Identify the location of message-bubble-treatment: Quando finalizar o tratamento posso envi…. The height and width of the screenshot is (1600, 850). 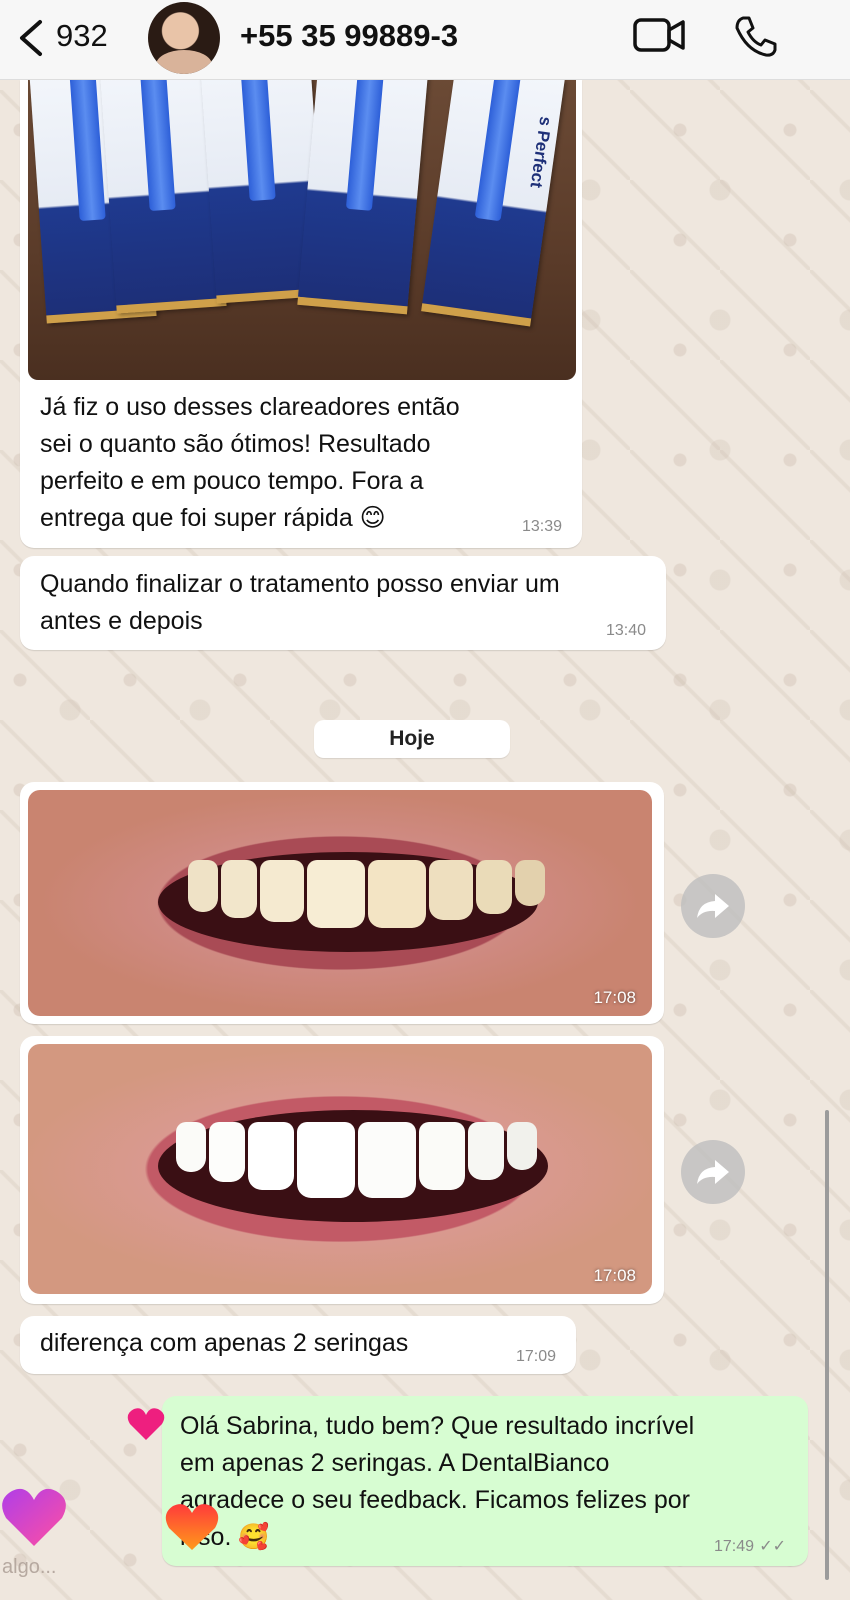
(343, 603).